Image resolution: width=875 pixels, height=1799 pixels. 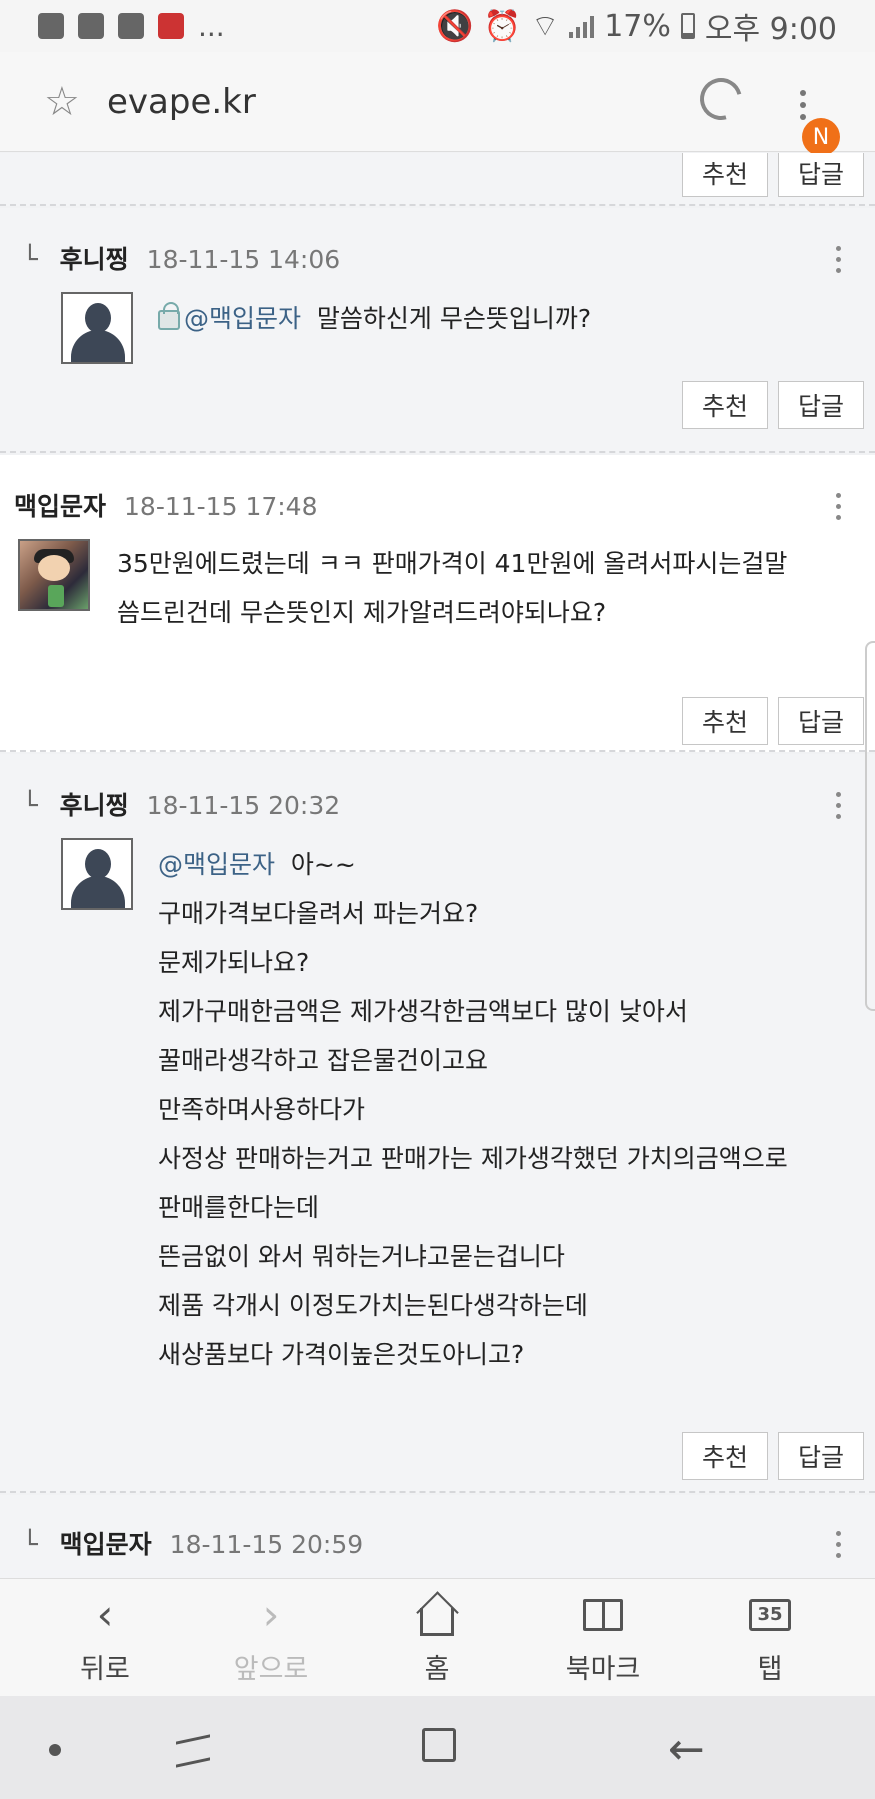 I want to click on recent-apps-icon, so click(x=193, y=1751).